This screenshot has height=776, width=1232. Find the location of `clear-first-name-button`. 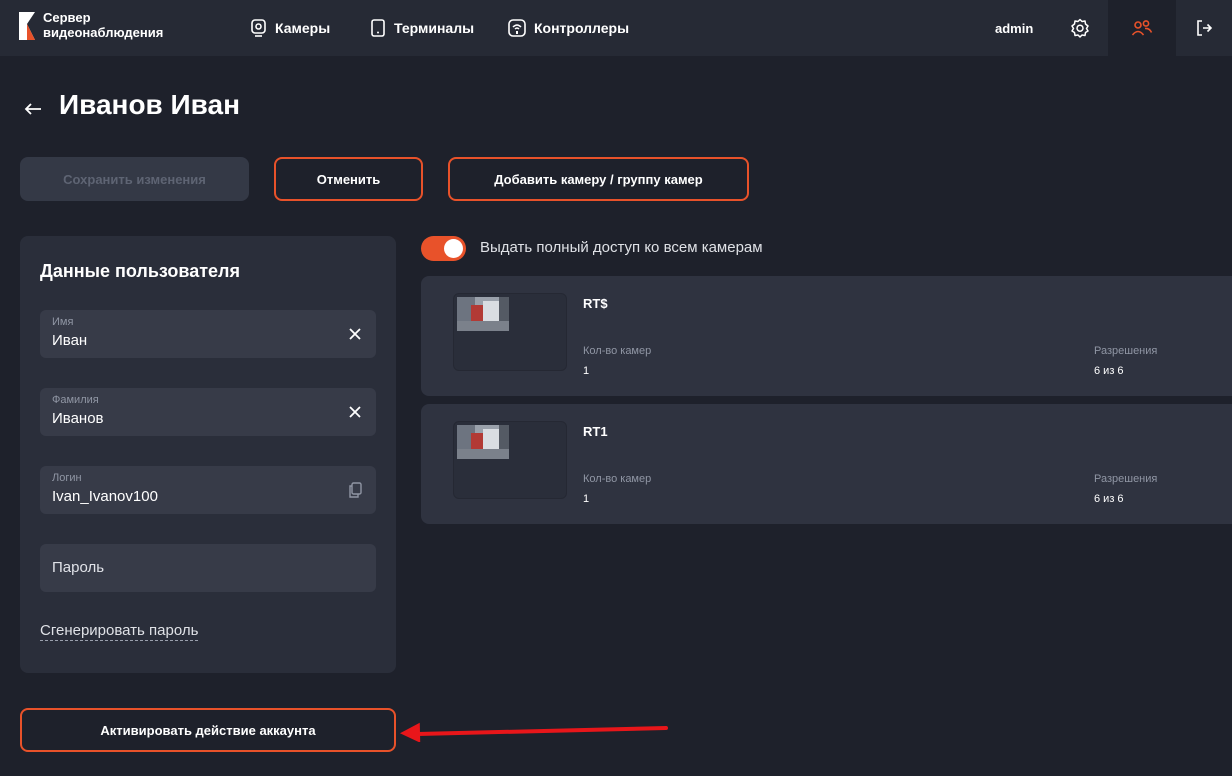

clear-first-name-button is located at coordinates (355, 334).